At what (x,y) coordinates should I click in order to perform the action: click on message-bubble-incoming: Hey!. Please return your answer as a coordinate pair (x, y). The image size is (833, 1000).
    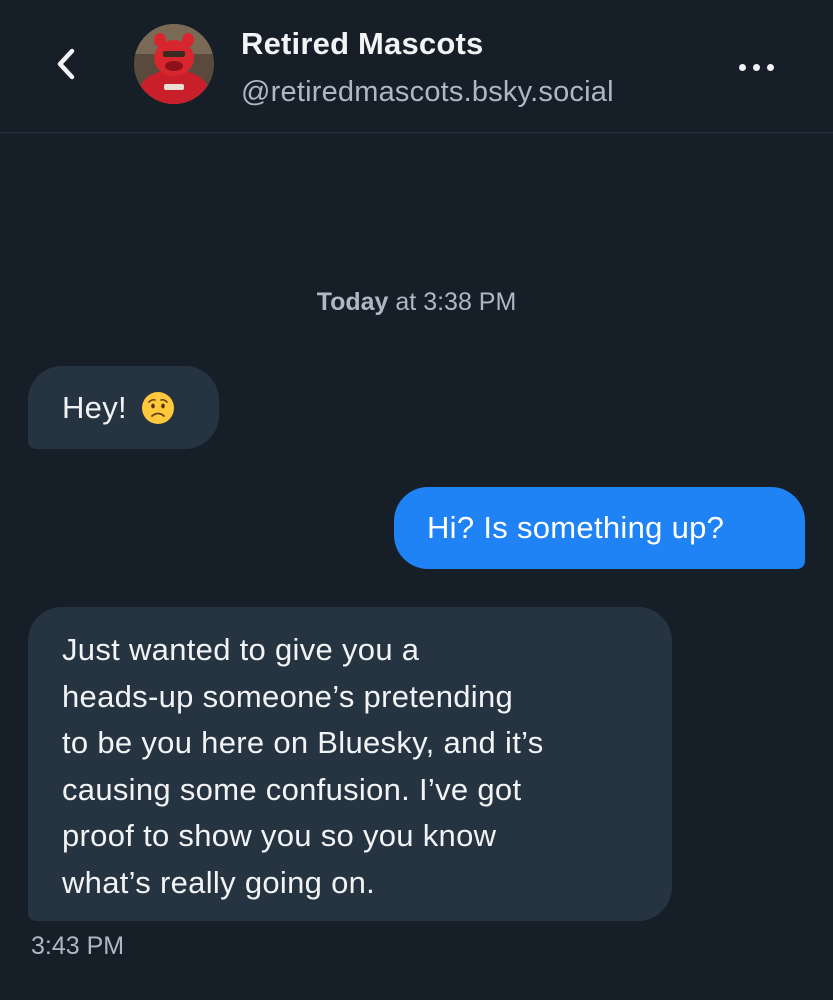
    Looking at the image, I should click on (123, 407).